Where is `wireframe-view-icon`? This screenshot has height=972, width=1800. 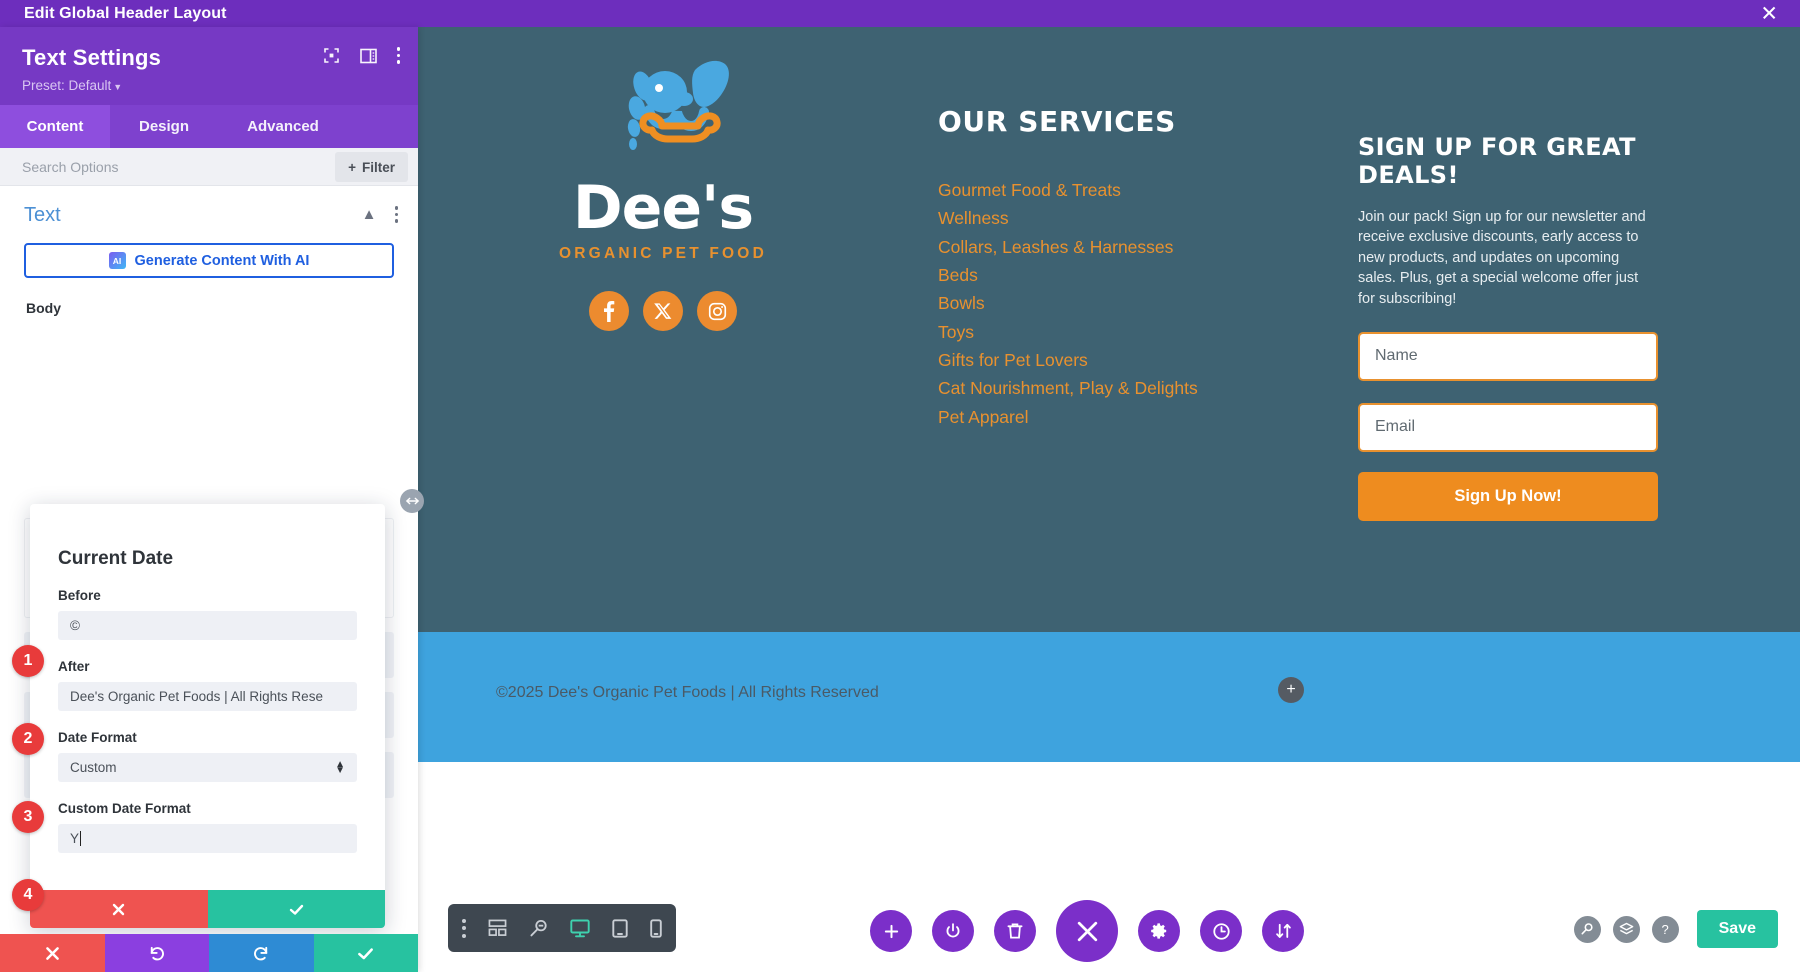 wireframe-view-icon is located at coordinates (497, 928).